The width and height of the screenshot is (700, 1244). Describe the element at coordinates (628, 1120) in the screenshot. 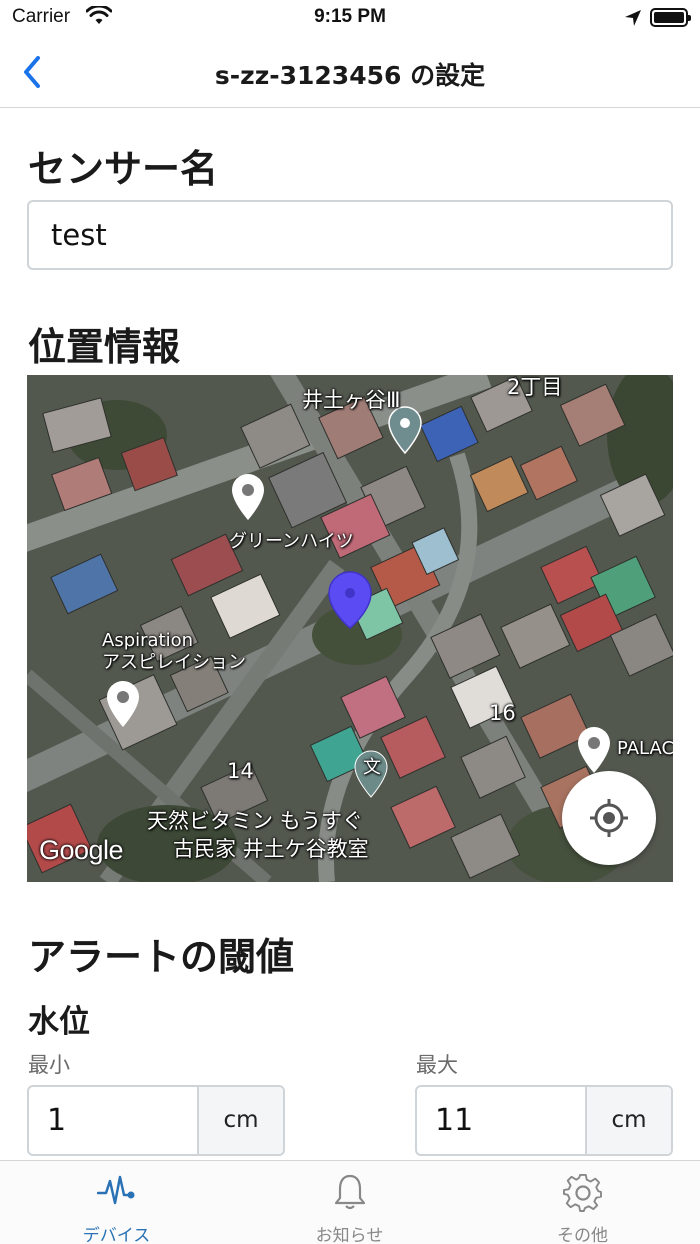

I see `max-unit: cm` at that location.